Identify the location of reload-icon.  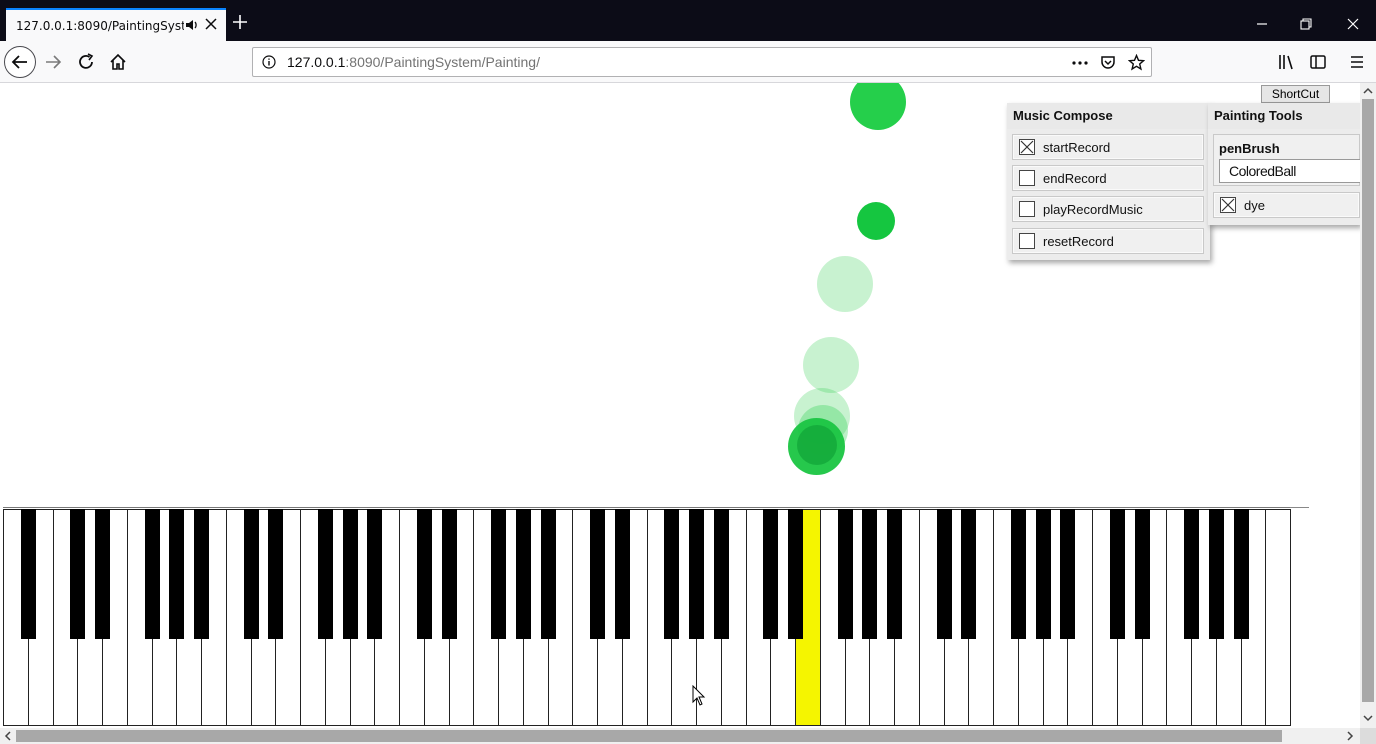
(86, 62).